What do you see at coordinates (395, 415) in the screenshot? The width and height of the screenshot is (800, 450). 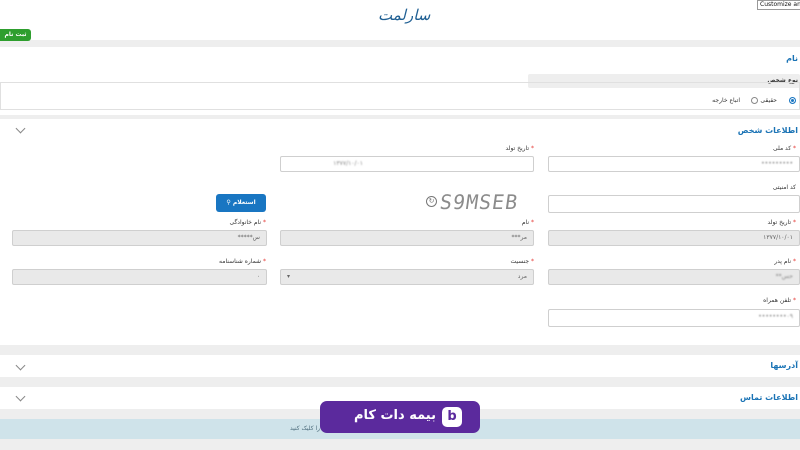 I see `brand-name: بیمه دات کام` at bounding box center [395, 415].